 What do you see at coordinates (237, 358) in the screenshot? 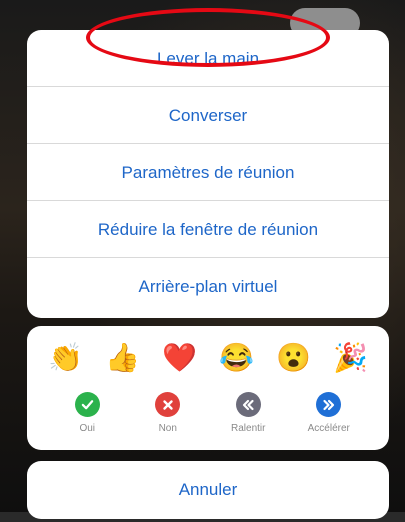
I see `tears-of-joy-icon: 😂` at bounding box center [237, 358].